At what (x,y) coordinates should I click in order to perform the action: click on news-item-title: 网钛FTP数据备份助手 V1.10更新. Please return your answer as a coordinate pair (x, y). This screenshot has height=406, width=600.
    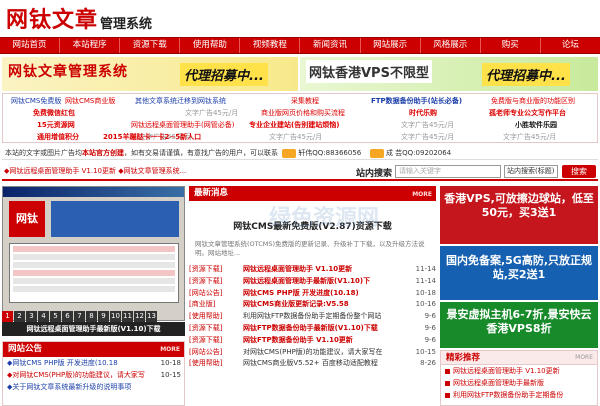
    Looking at the image, I should click on (328, 341).